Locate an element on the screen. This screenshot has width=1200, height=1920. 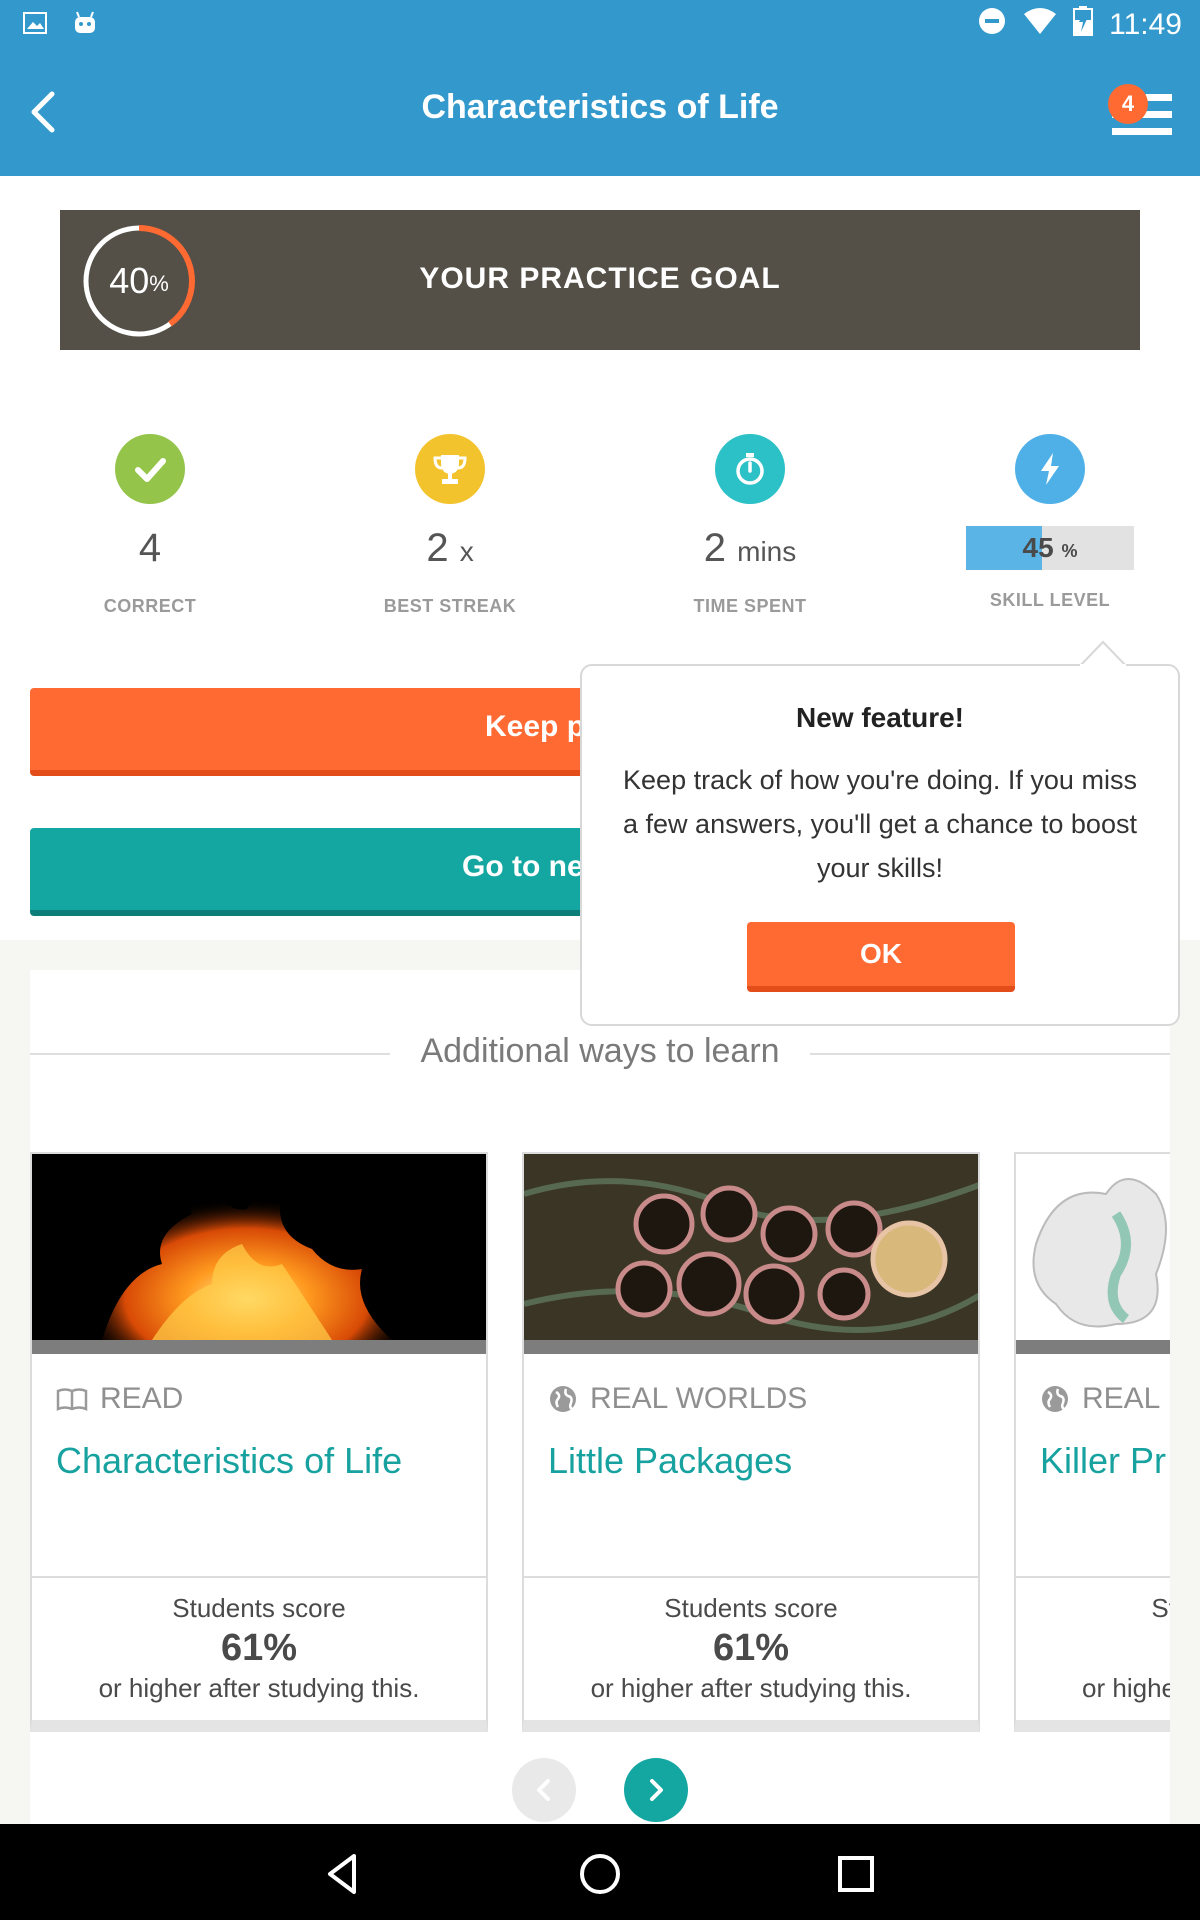
triangle-back-icon is located at coordinates (342, 1874).